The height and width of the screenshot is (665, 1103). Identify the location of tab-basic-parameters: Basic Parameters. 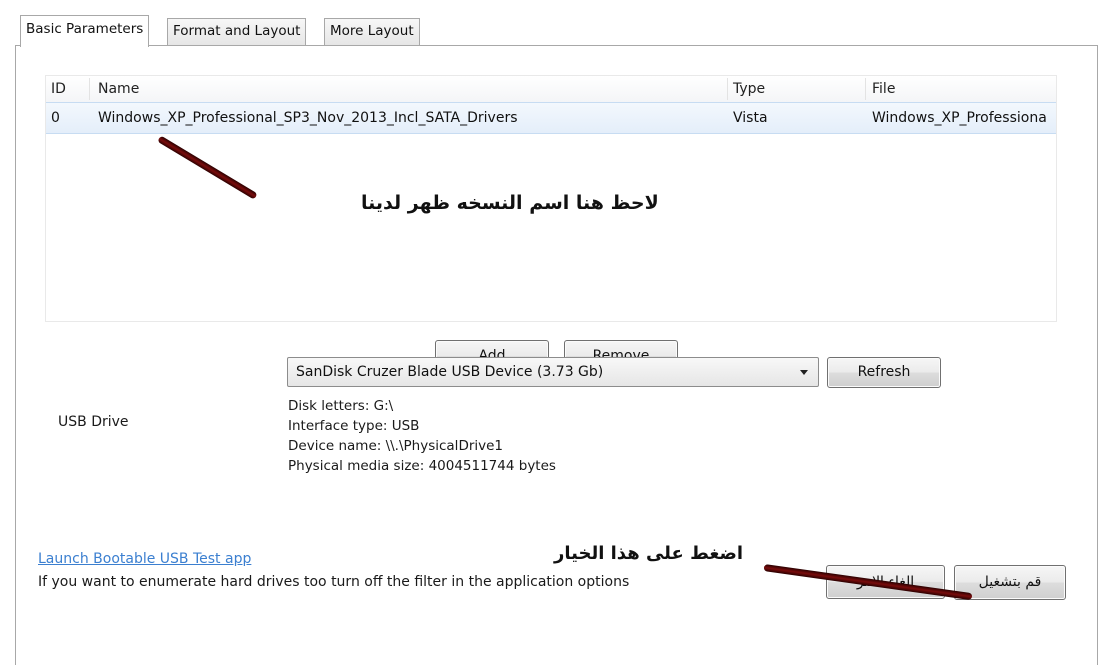
(85, 31).